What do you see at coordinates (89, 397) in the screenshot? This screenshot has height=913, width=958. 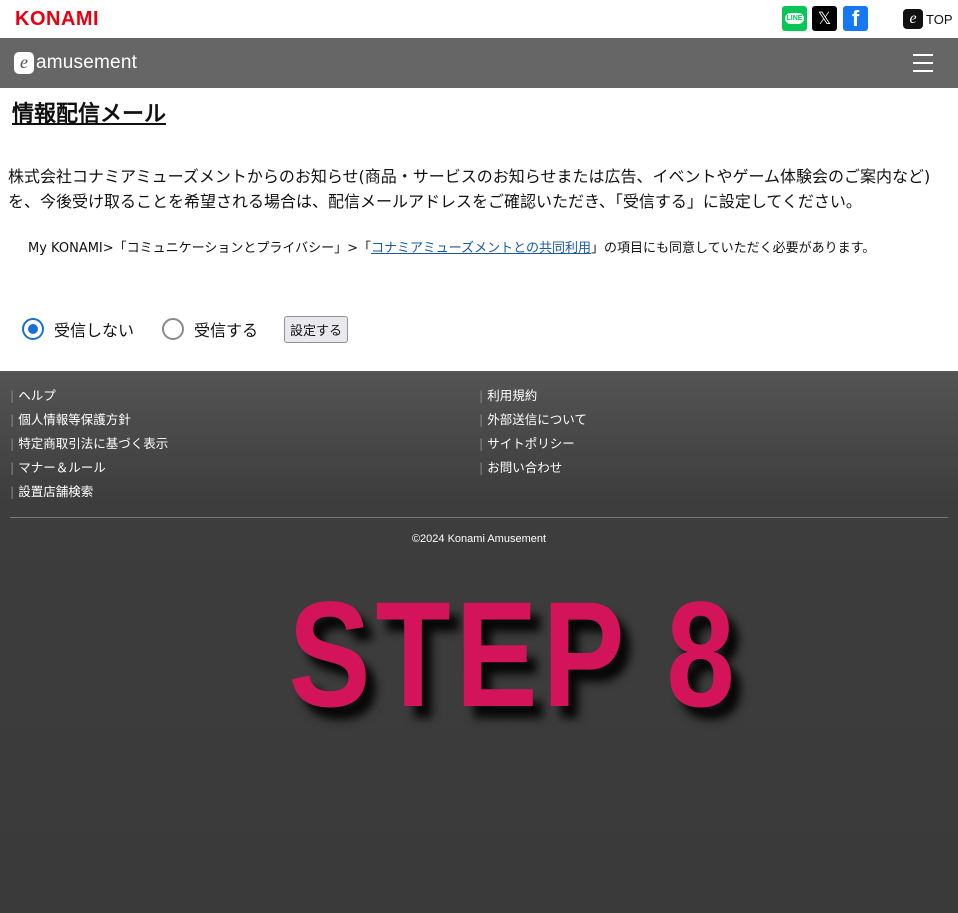 I see `footer-link-help: | ヘルプ` at bounding box center [89, 397].